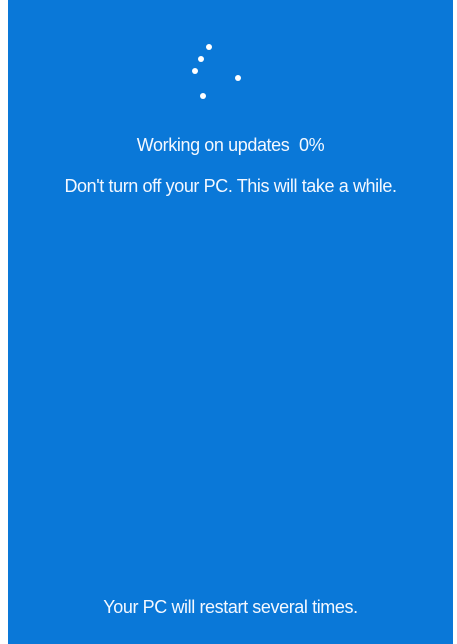 Image resolution: width=457 pixels, height=644 pixels. What do you see at coordinates (213, 71) in the screenshot?
I see `loading-spinner-icon` at bounding box center [213, 71].